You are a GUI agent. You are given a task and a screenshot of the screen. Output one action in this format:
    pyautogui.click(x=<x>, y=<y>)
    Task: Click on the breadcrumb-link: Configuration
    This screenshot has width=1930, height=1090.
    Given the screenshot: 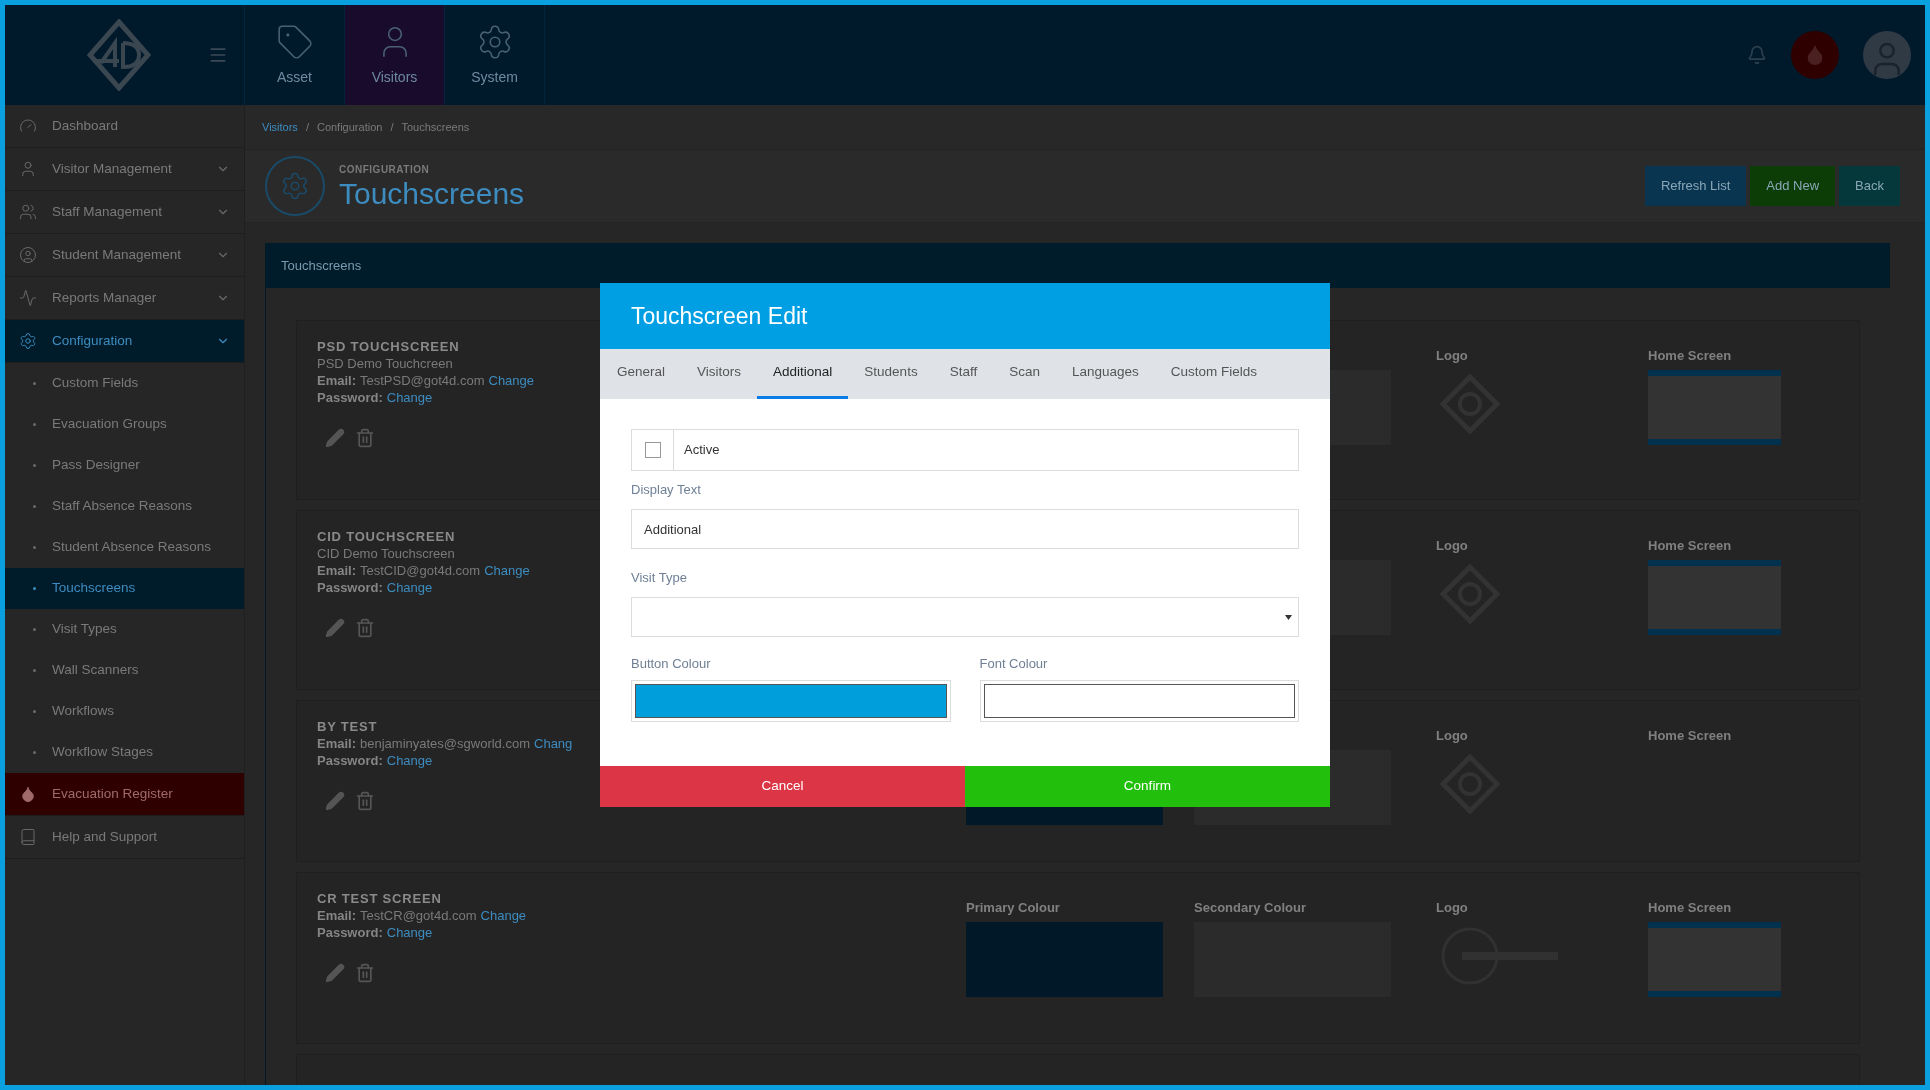 What is the action you would take?
    pyautogui.click(x=349, y=127)
    